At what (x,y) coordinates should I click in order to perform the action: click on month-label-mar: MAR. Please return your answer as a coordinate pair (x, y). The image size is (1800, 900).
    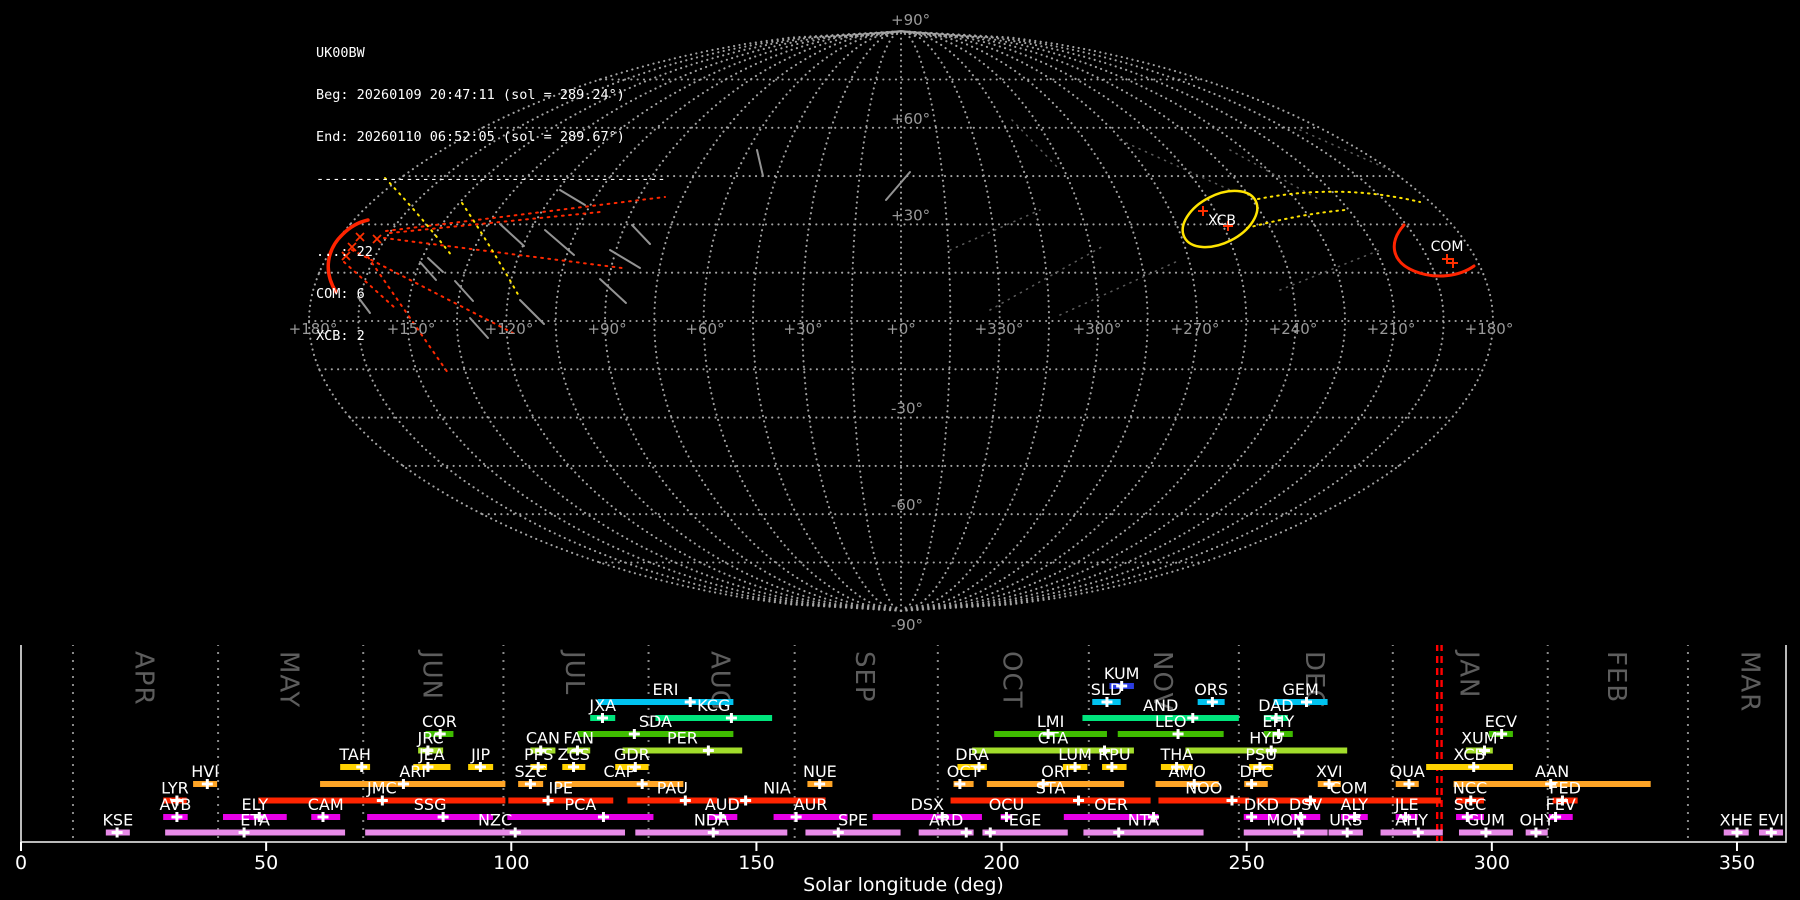
    Looking at the image, I should click on (1750, 681).